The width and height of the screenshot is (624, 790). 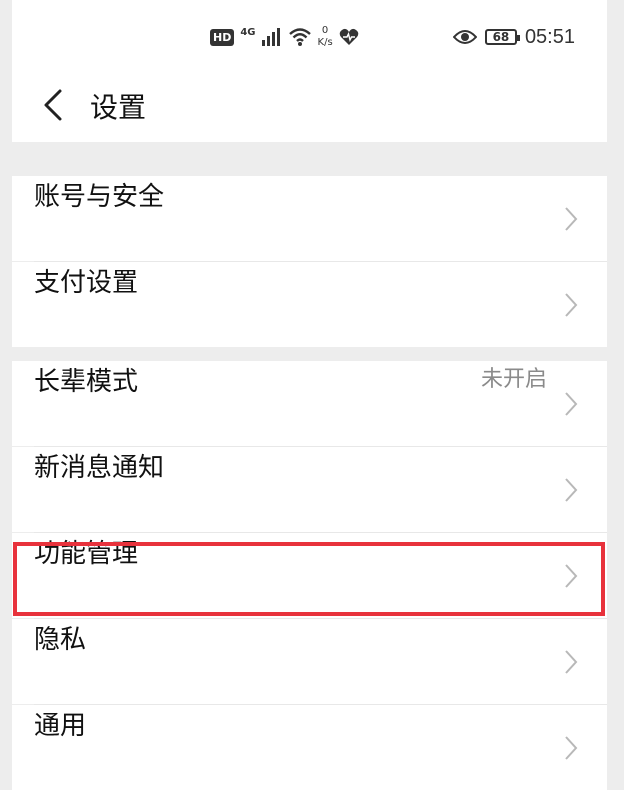 What do you see at coordinates (55, 105) in the screenshot?
I see `back-arrow-icon` at bounding box center [55, 105].